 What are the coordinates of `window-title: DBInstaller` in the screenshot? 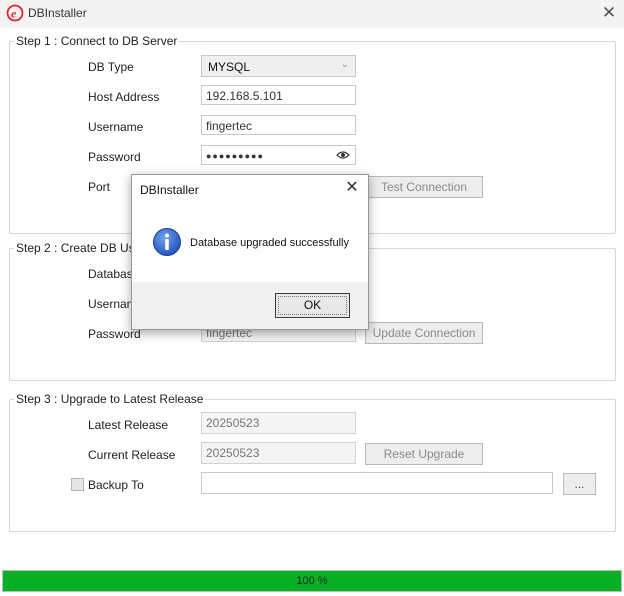 It's located at (57, 13).